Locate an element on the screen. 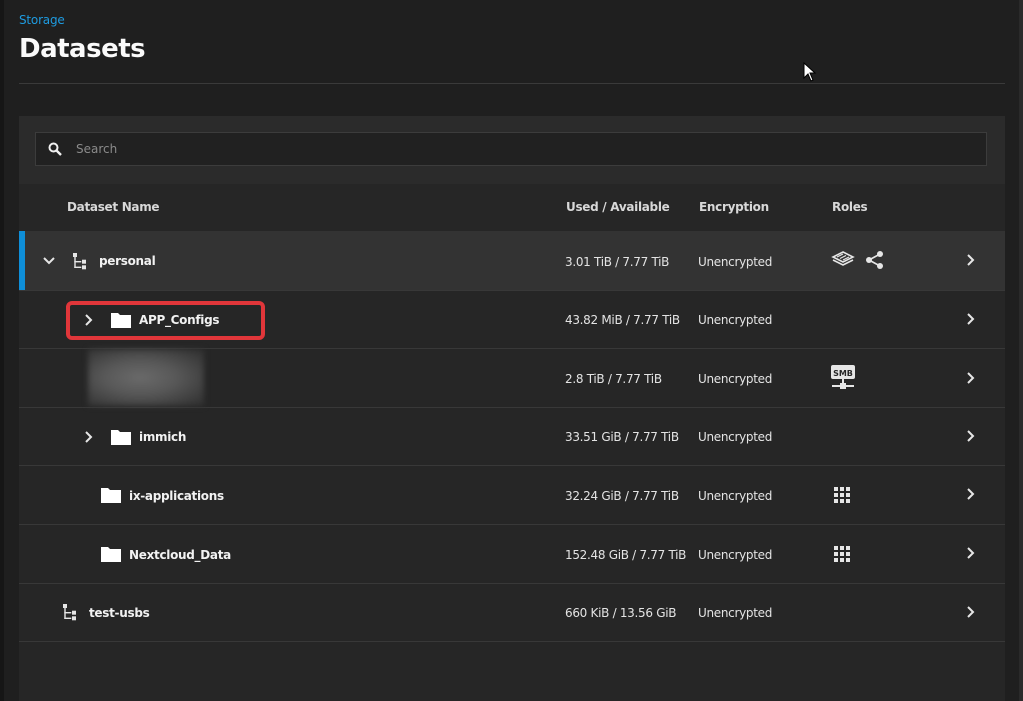  dataset-name: Nextcloud_Data is located at coordinates (180, 555).